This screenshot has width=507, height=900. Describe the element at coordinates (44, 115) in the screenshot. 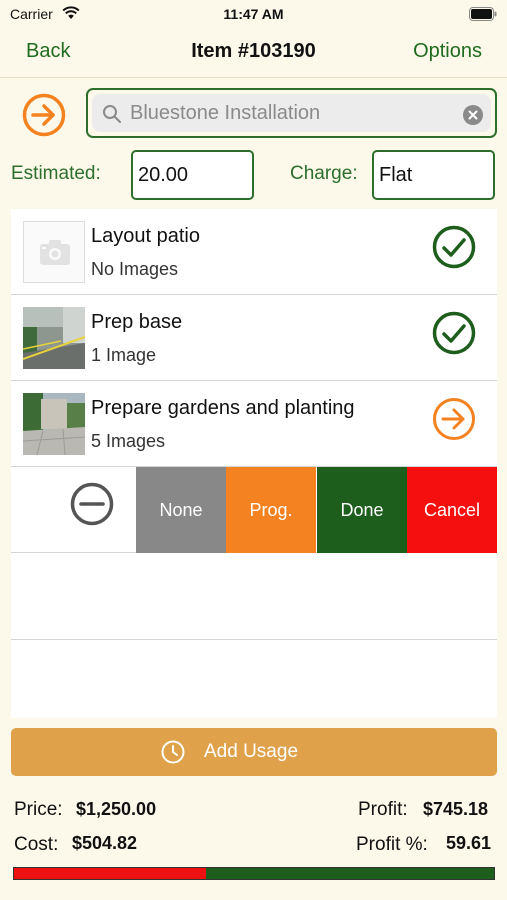

I see `go-arrow-button` at that location.